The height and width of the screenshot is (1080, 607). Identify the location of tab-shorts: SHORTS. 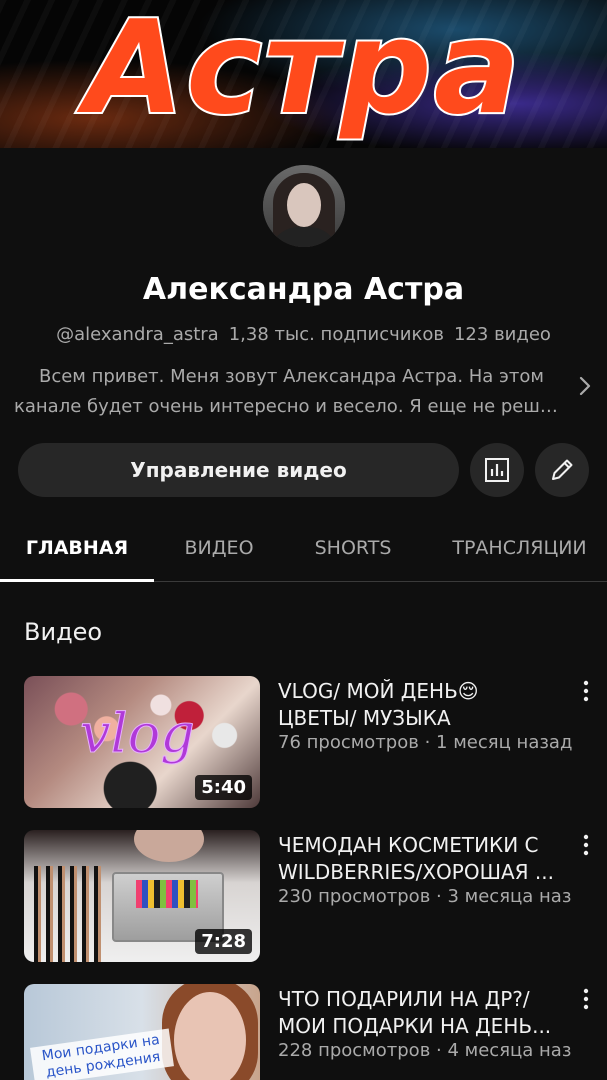
(353, 551).